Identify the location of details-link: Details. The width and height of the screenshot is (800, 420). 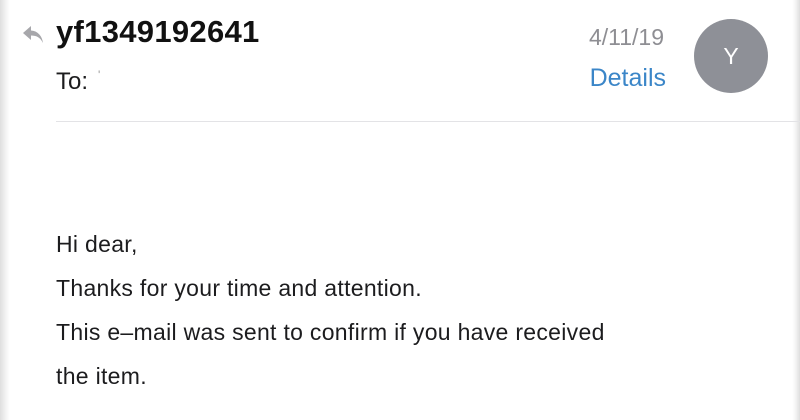
(611, 78).